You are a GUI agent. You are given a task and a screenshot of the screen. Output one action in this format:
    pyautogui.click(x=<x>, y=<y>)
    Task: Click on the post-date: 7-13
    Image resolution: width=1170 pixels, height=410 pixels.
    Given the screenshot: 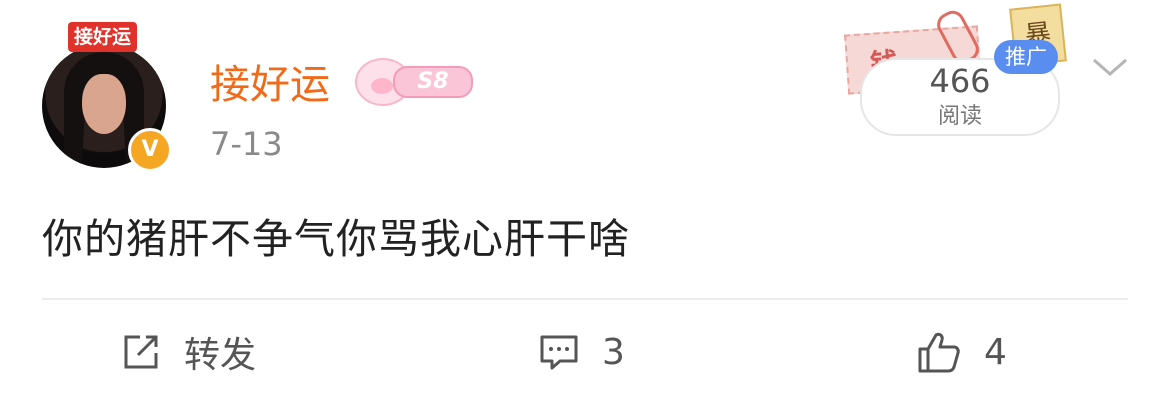 What is the action you would take?
    pyautogui.click(x=246, y=144)
    